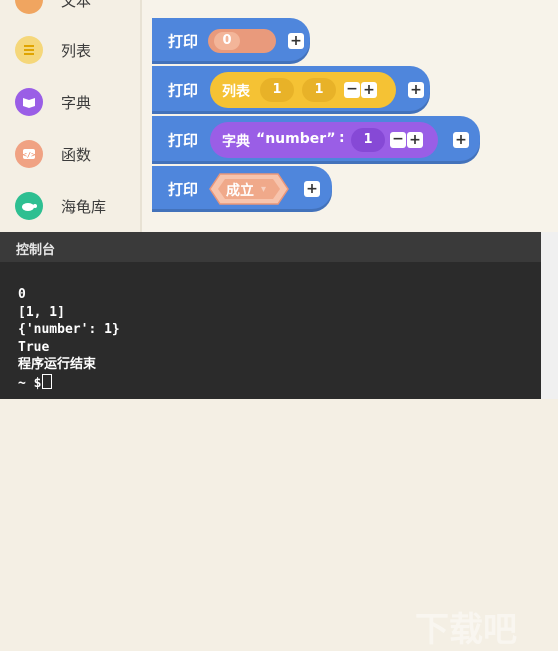 This screenshot has height=651, width=558. I want to click on console-prompt: ~ $, so click(30, 383).